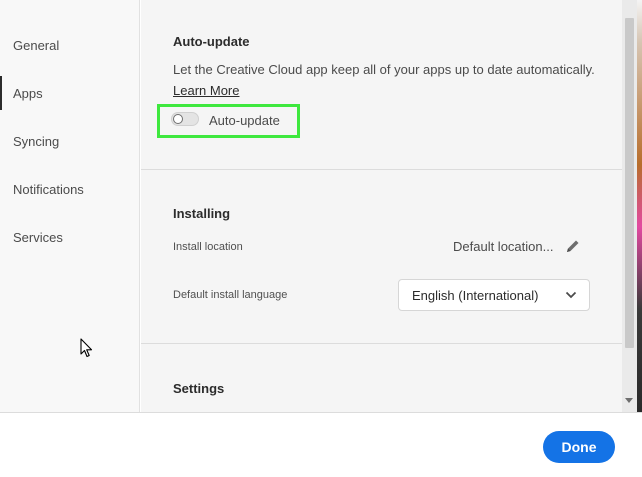 This screenshot has width=642, height=477. Describe the element at coordinates (1, 93) in the screenshot. I see `active-indicator` at that location.